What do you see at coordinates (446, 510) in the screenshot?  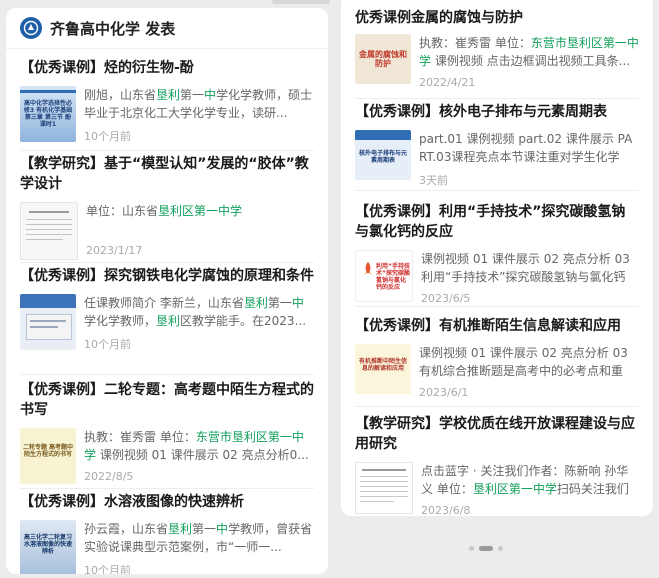 I see `article-time: 2023/6/8` at bounding box center [446, 510].